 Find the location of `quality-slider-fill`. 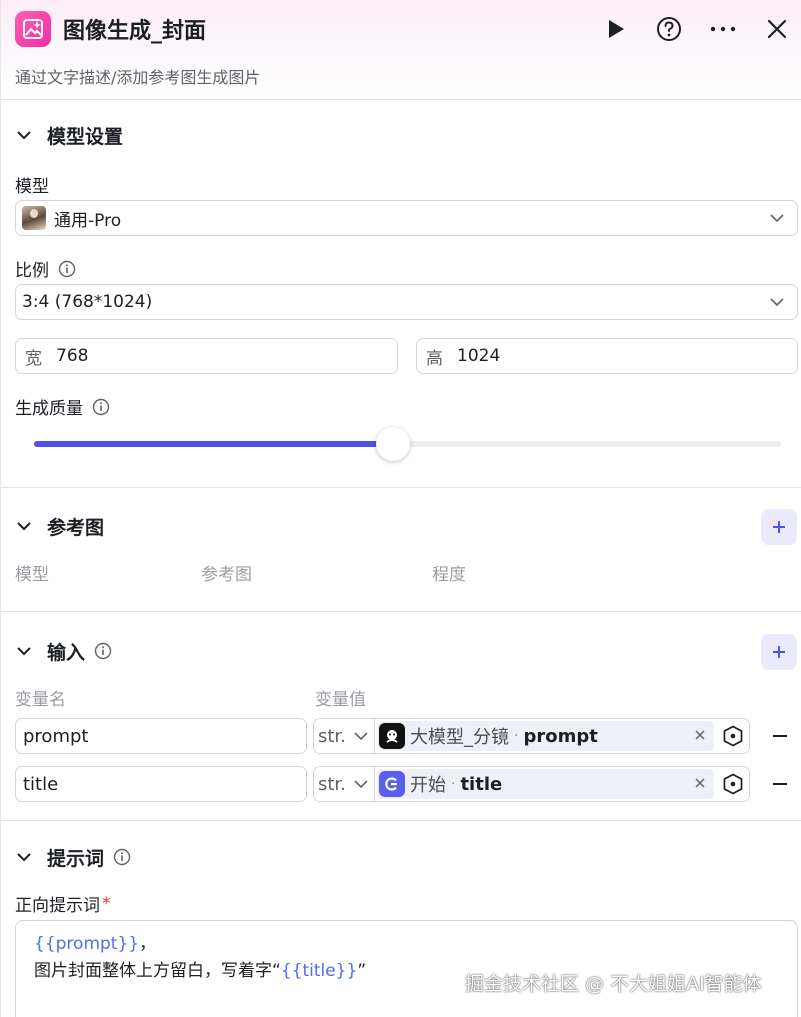

quality-slider-fill is located at coordinates (213, 444).